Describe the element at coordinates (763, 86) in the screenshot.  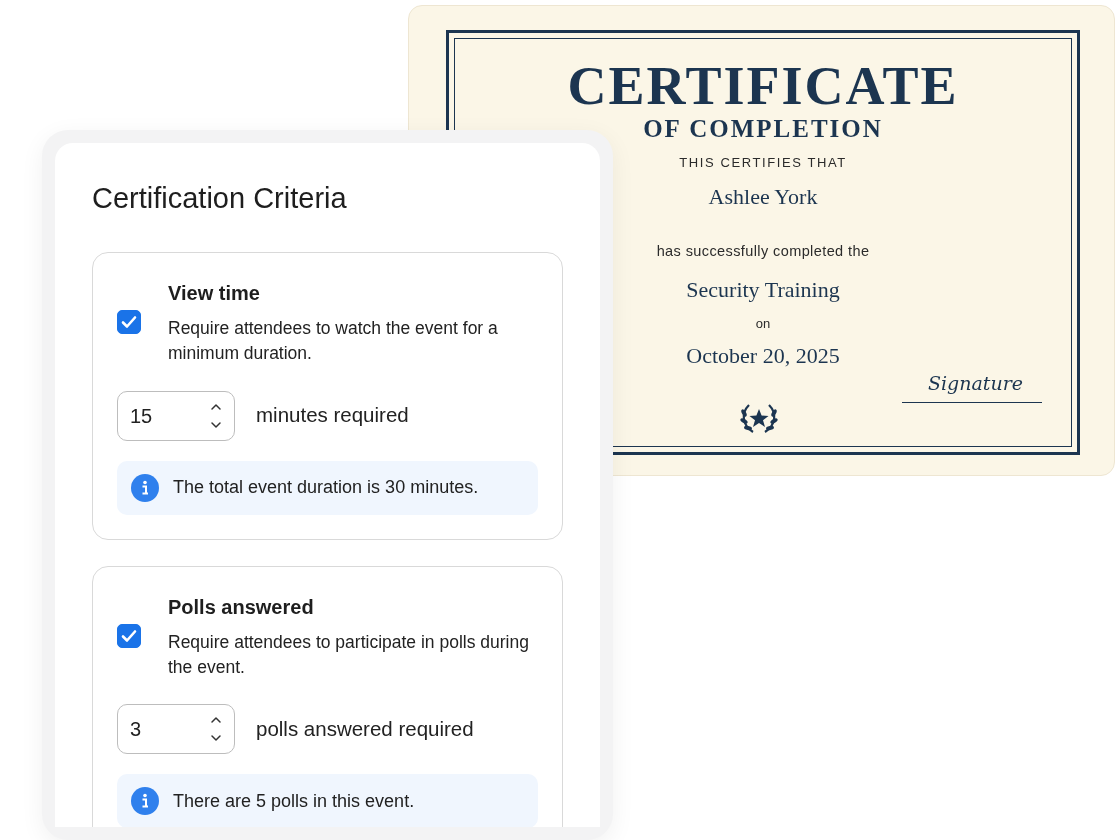
I see `certificate-title: CERTIFICATE` at that location.